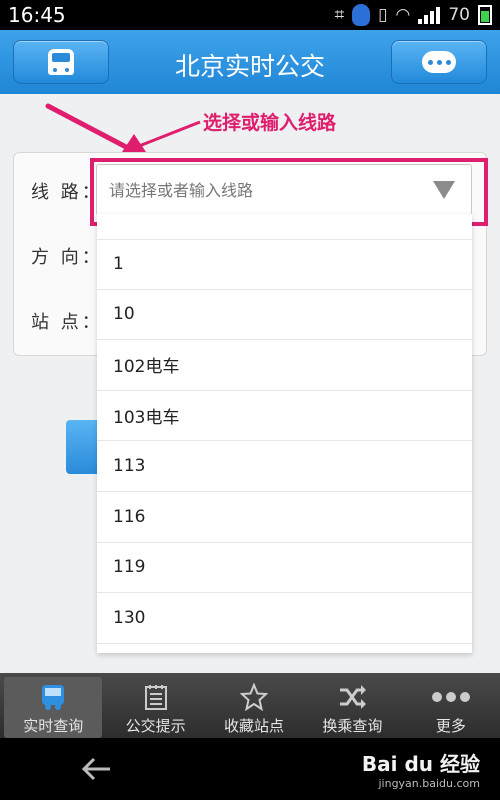 The image size is (500, 800). I want to click on tab-label: 收藏站点, so click(254, 726).